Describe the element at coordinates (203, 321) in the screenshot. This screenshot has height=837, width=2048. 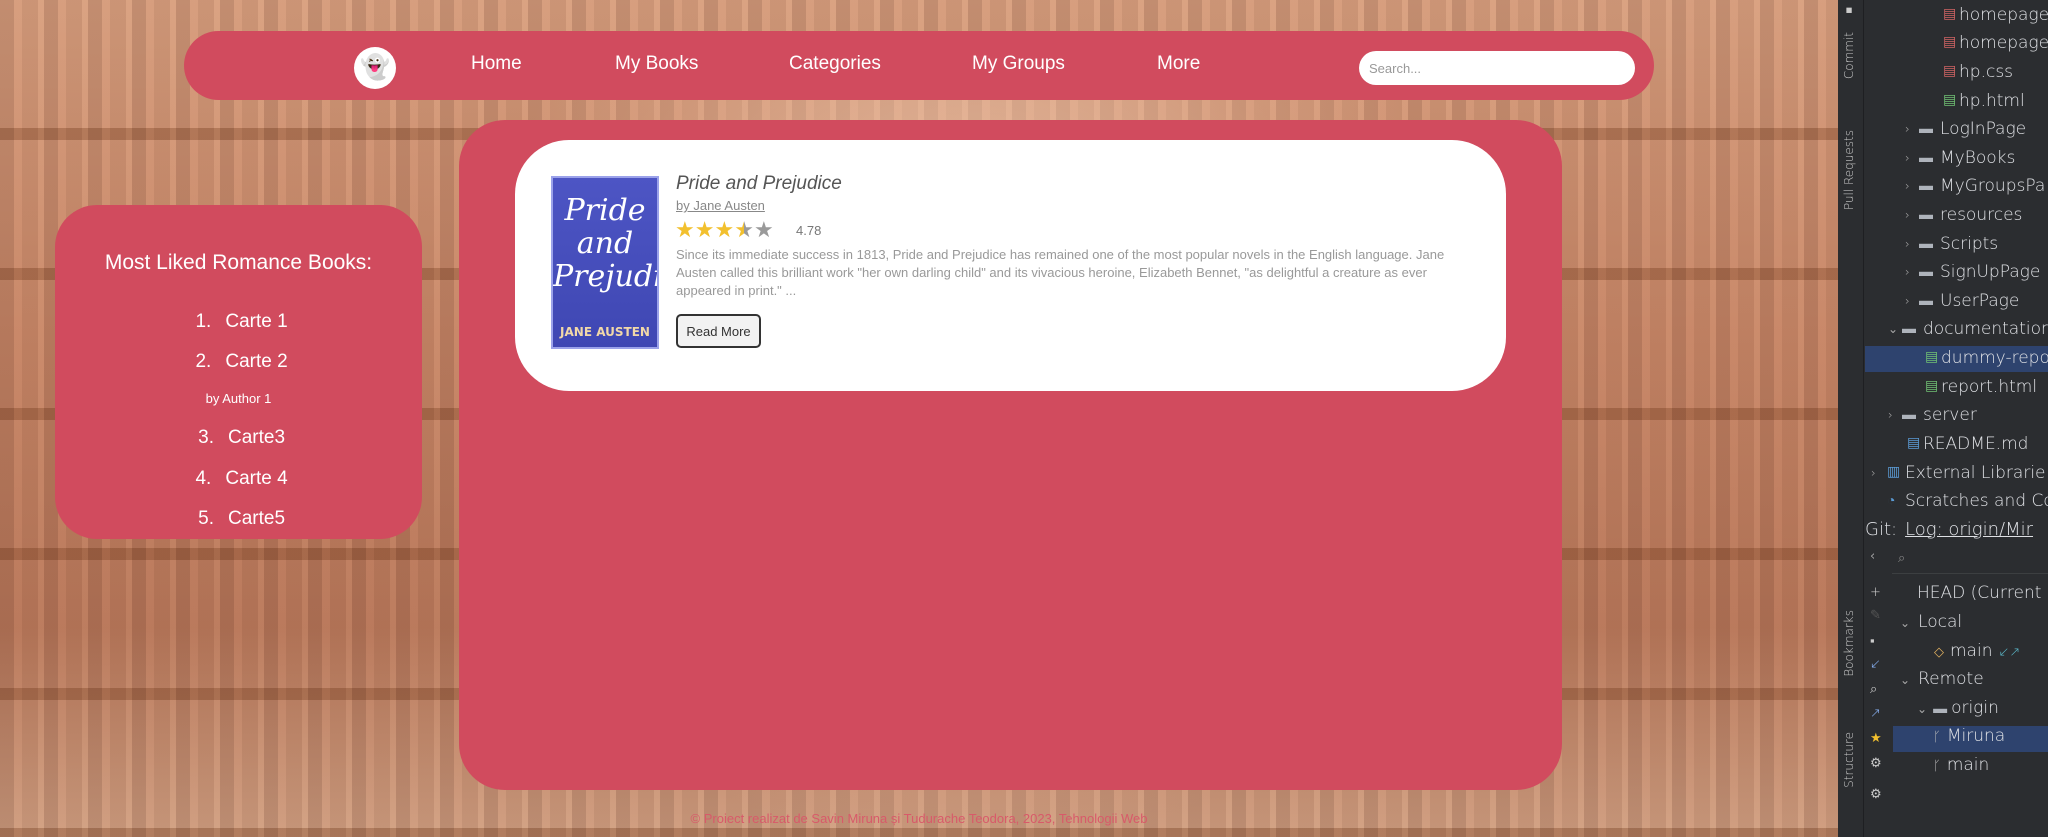
I see `list-number: 1.` at that location.